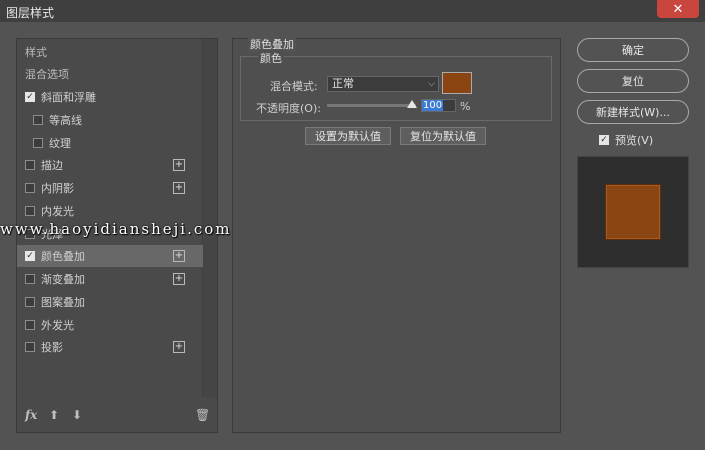 The image size is (705, 450). I want to click on list-item-outer-glow: 外发光, so click(110, 325).